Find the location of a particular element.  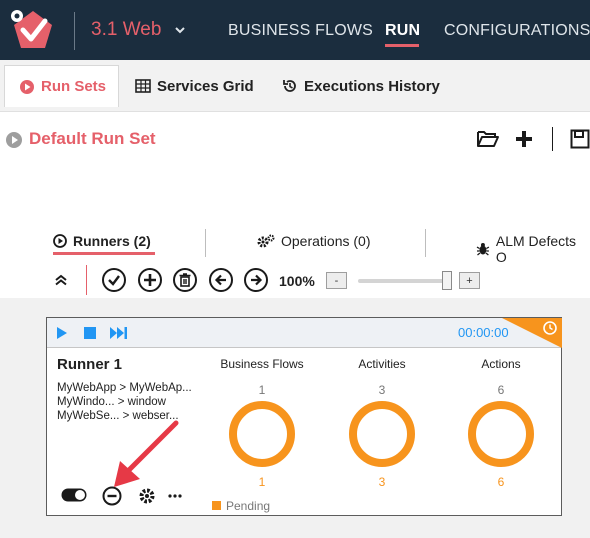

gears-icon is located at coordinates (266, 241).